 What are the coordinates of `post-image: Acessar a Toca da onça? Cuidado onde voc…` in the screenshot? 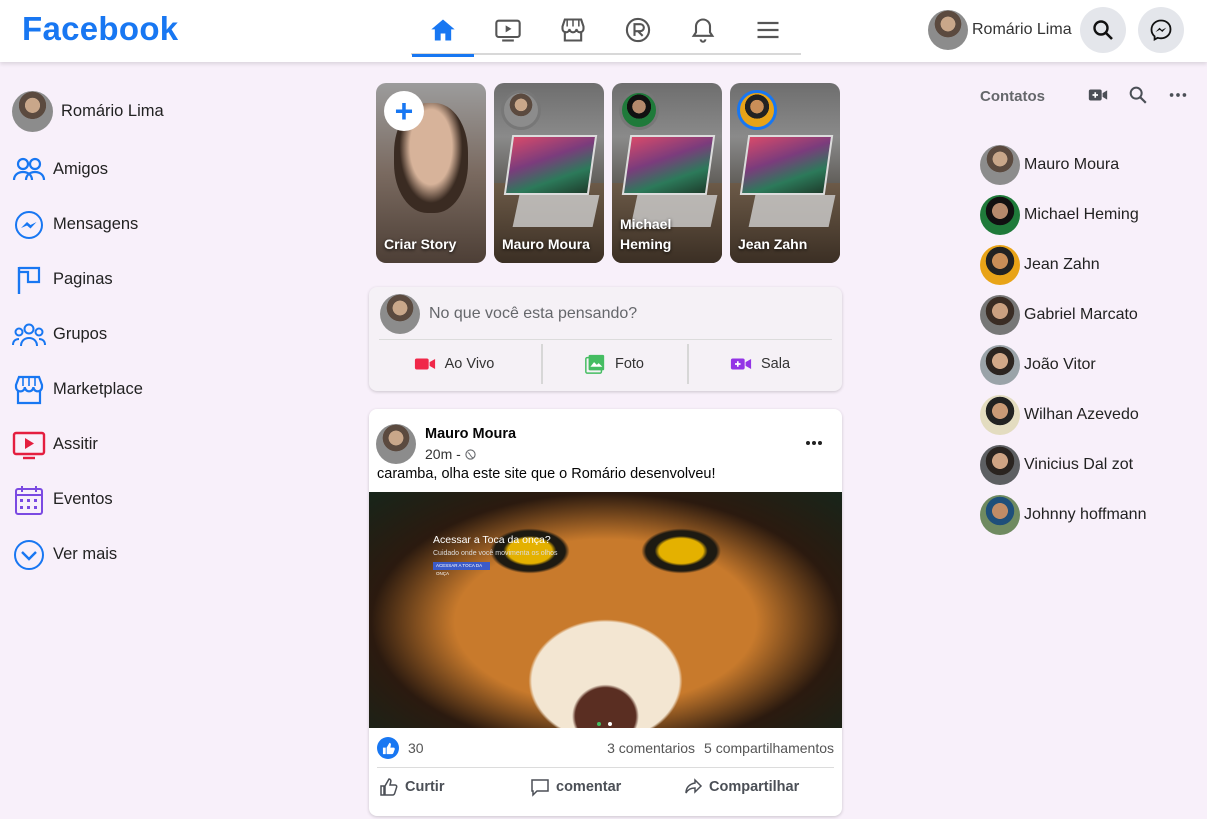 It's located at (605, 610).